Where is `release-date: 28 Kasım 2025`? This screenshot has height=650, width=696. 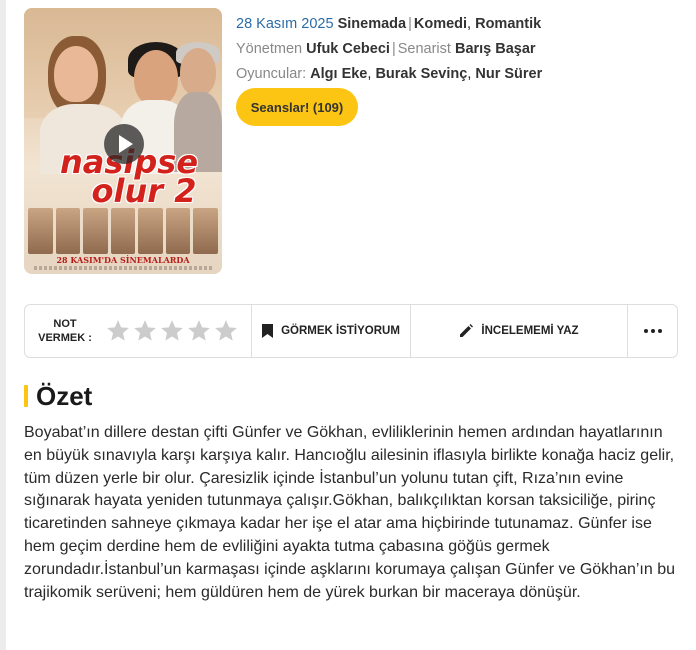 release-date: 28 Kasım 2025 is located at coordinates (285, 24).